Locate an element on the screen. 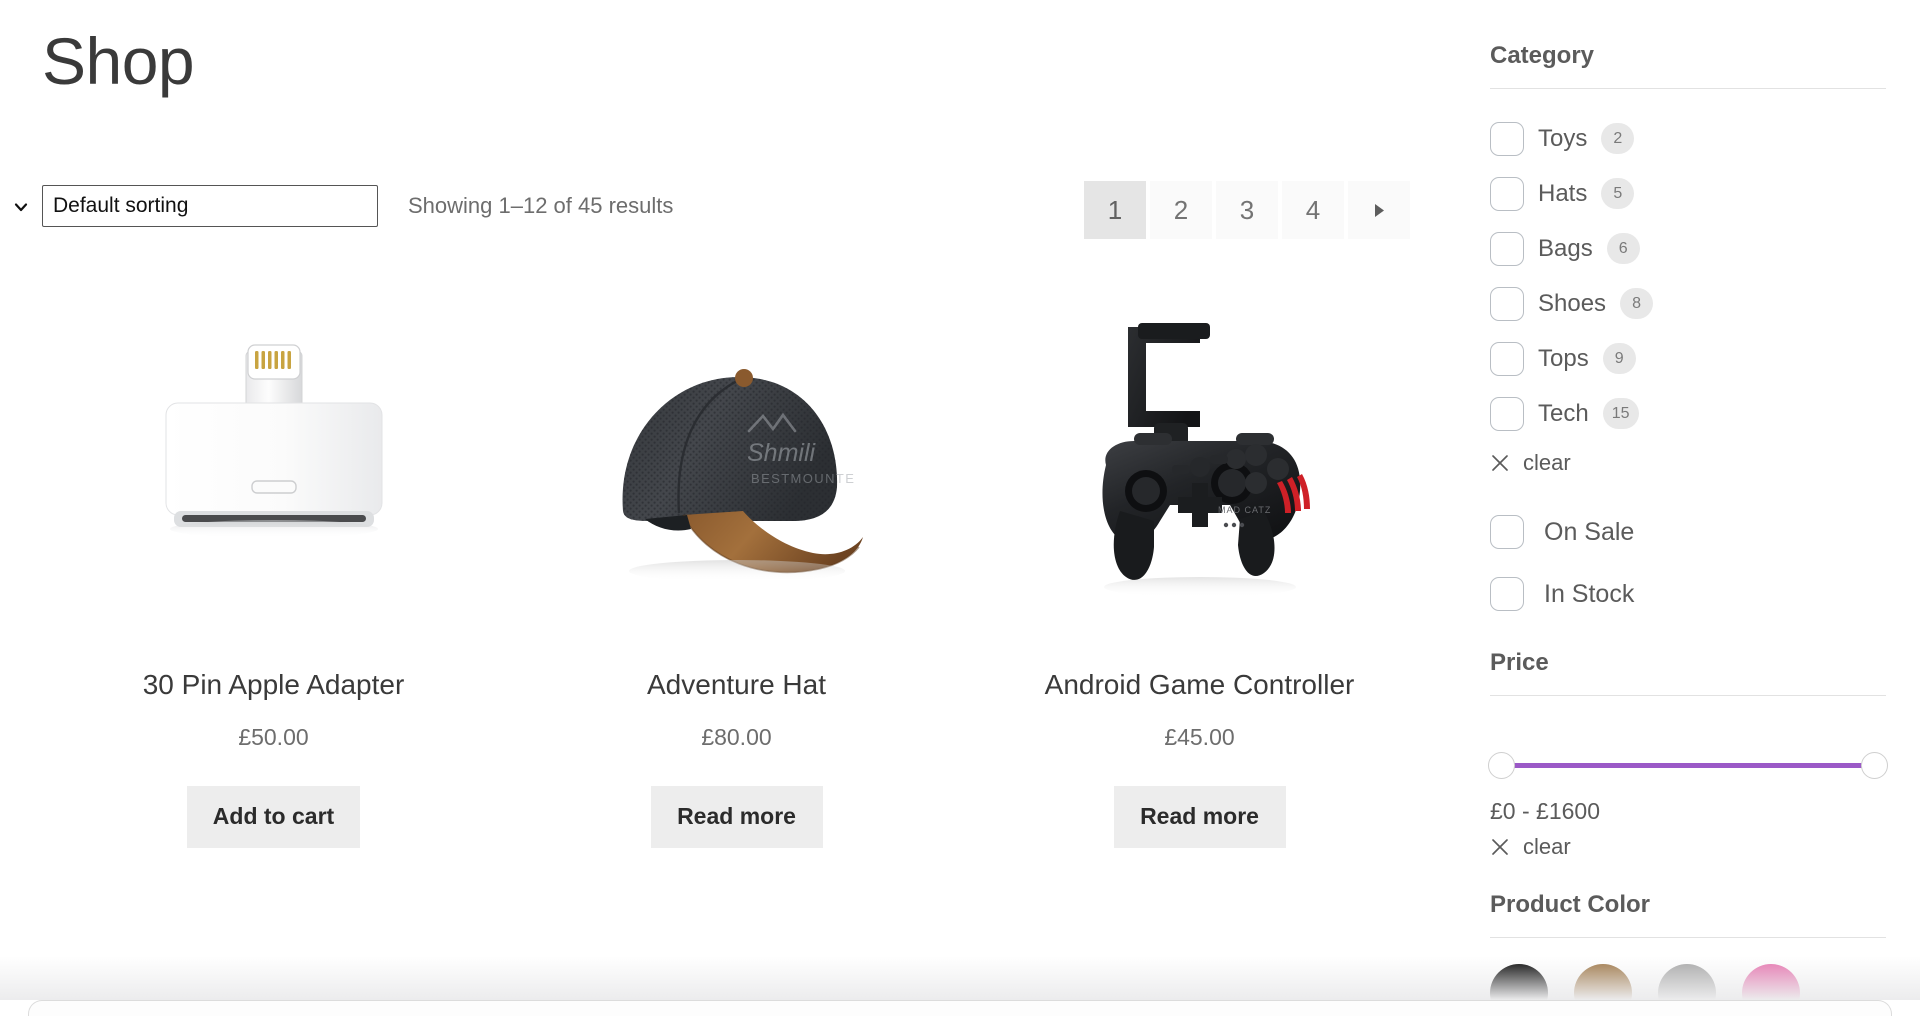  page-title: Shop is located at coordinates (118, 61).